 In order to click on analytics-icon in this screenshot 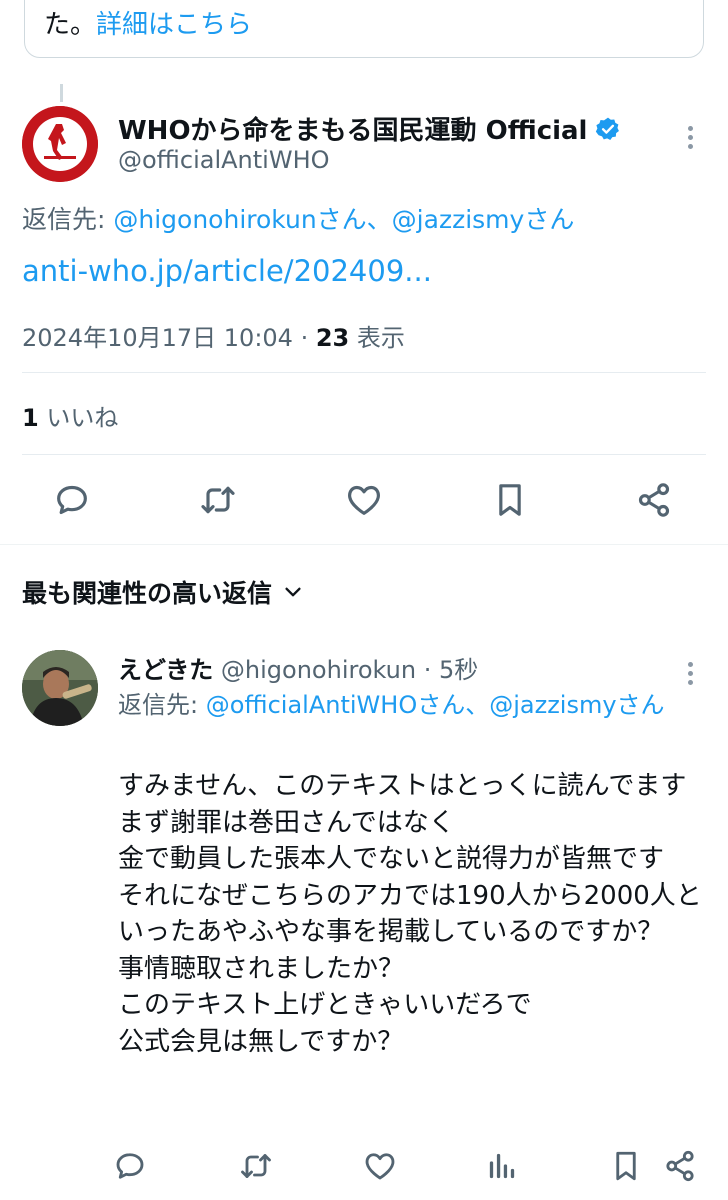, I will do `click(502, 1166)`.